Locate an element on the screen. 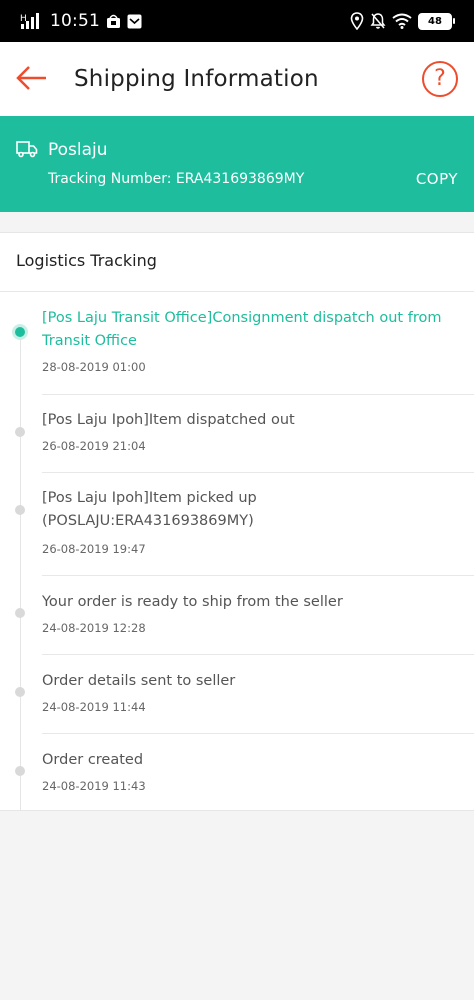  battery-icon: 48 is located at coordinates (436, 21).